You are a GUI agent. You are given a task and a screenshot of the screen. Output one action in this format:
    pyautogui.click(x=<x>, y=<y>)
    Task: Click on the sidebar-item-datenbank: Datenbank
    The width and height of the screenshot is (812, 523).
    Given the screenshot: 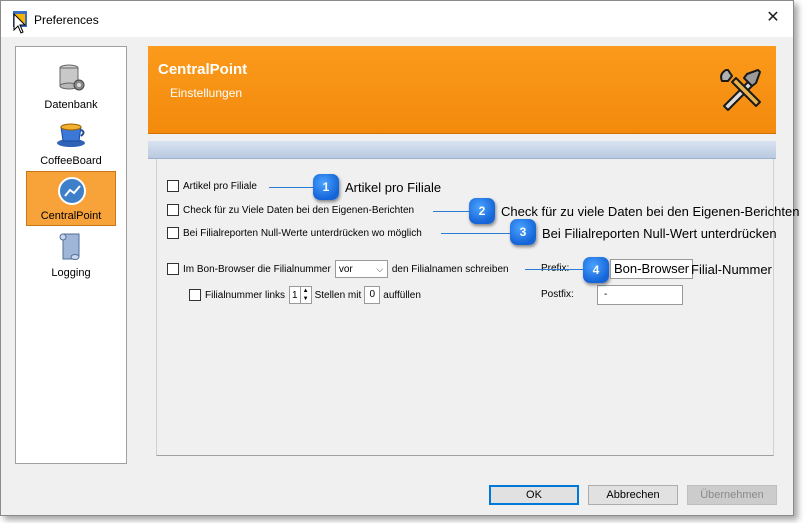 What is the action you would take?
    pyautogui.click(x=71, y=86)
    